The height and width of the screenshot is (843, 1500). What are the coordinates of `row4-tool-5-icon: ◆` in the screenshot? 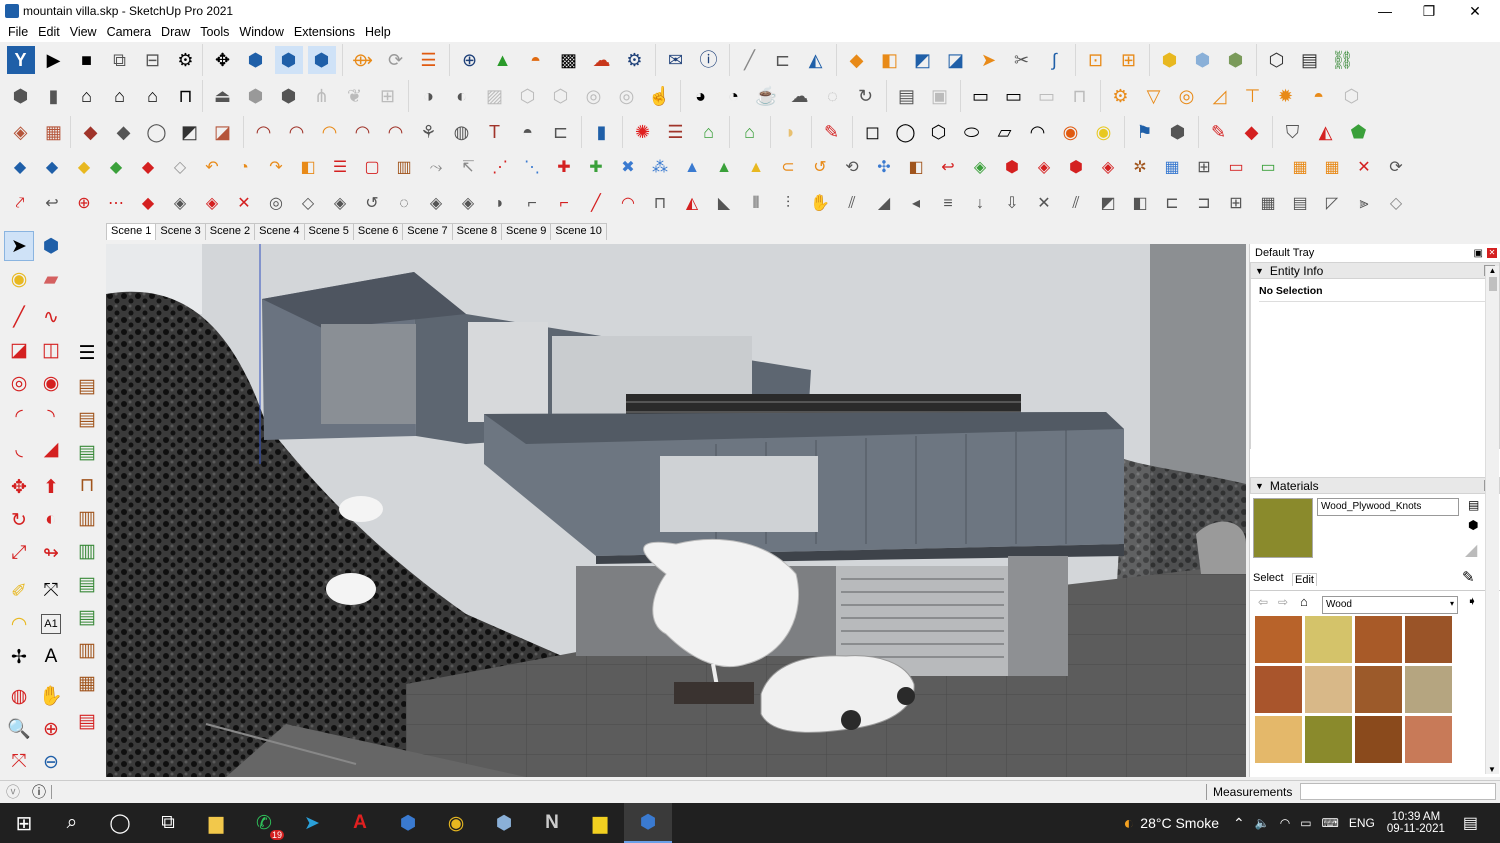 It's located at (148, 168).